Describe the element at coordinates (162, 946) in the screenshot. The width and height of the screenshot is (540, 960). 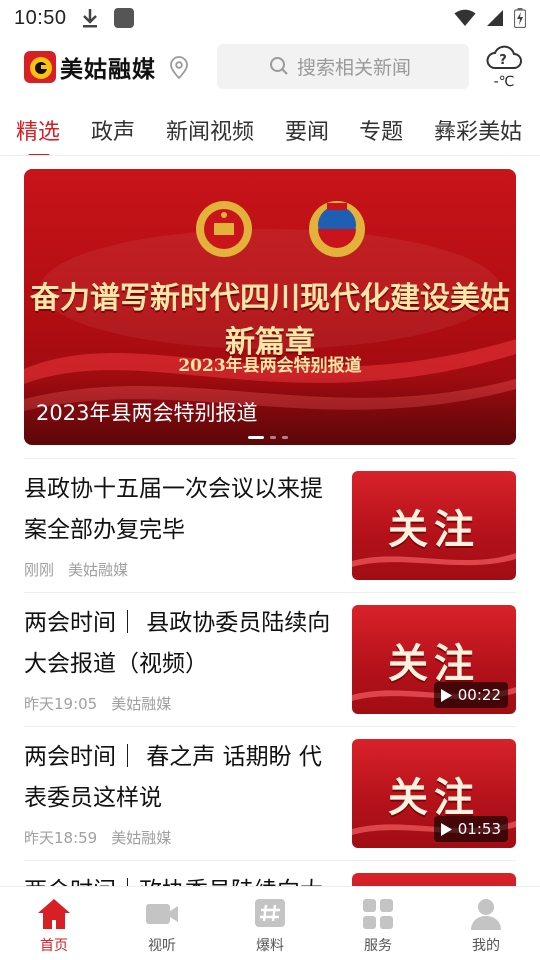
I see `nav-av-label: 视听` at that location.